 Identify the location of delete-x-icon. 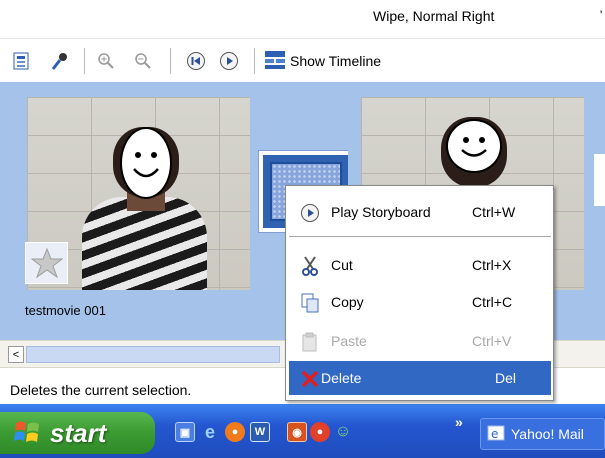
(310, 379).